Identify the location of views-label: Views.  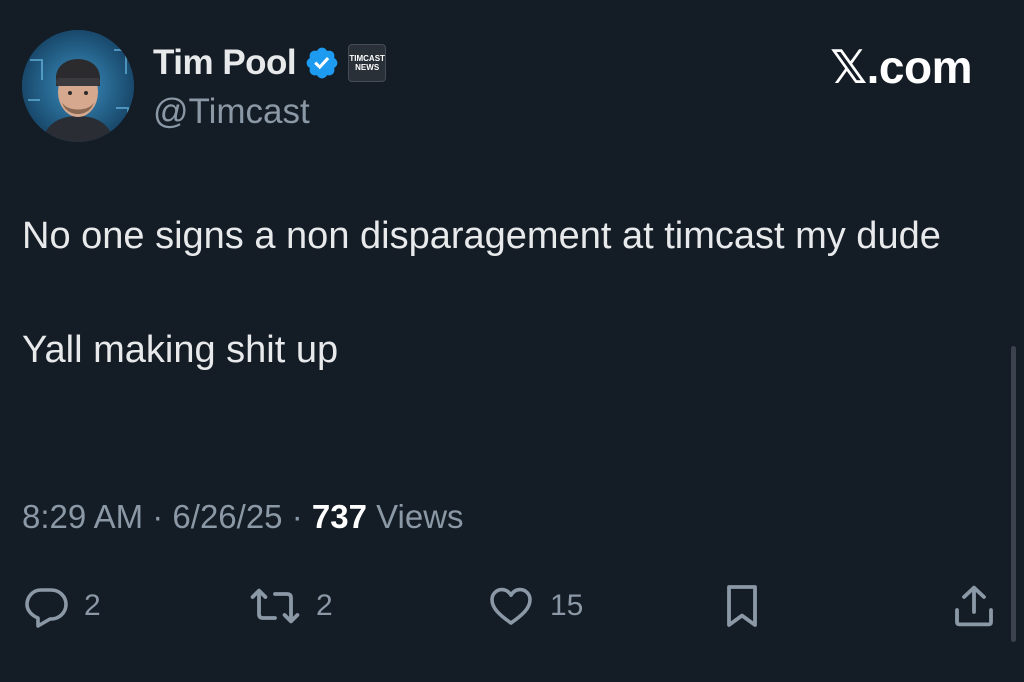
(420, 516).